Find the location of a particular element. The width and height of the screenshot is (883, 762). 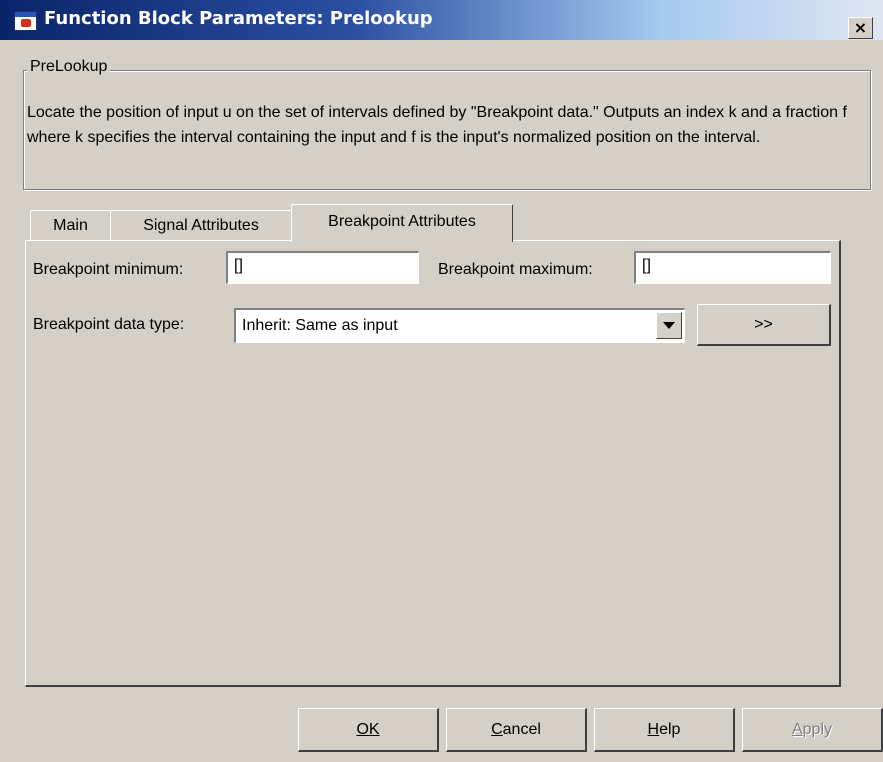

data-type-assistant-label: >> is located at coordinates (763, 324).